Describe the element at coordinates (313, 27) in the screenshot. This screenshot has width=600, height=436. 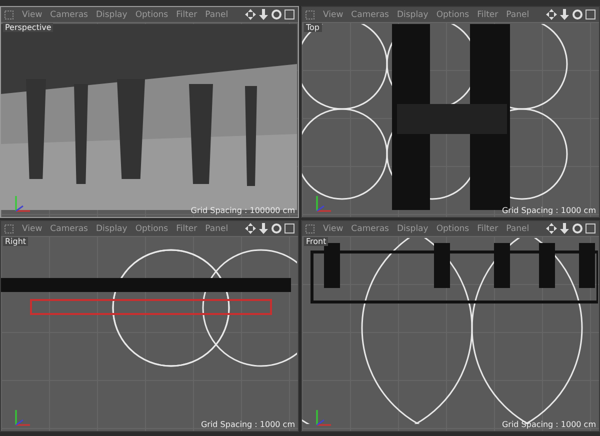
I see `viewport-label: Top` at that location.